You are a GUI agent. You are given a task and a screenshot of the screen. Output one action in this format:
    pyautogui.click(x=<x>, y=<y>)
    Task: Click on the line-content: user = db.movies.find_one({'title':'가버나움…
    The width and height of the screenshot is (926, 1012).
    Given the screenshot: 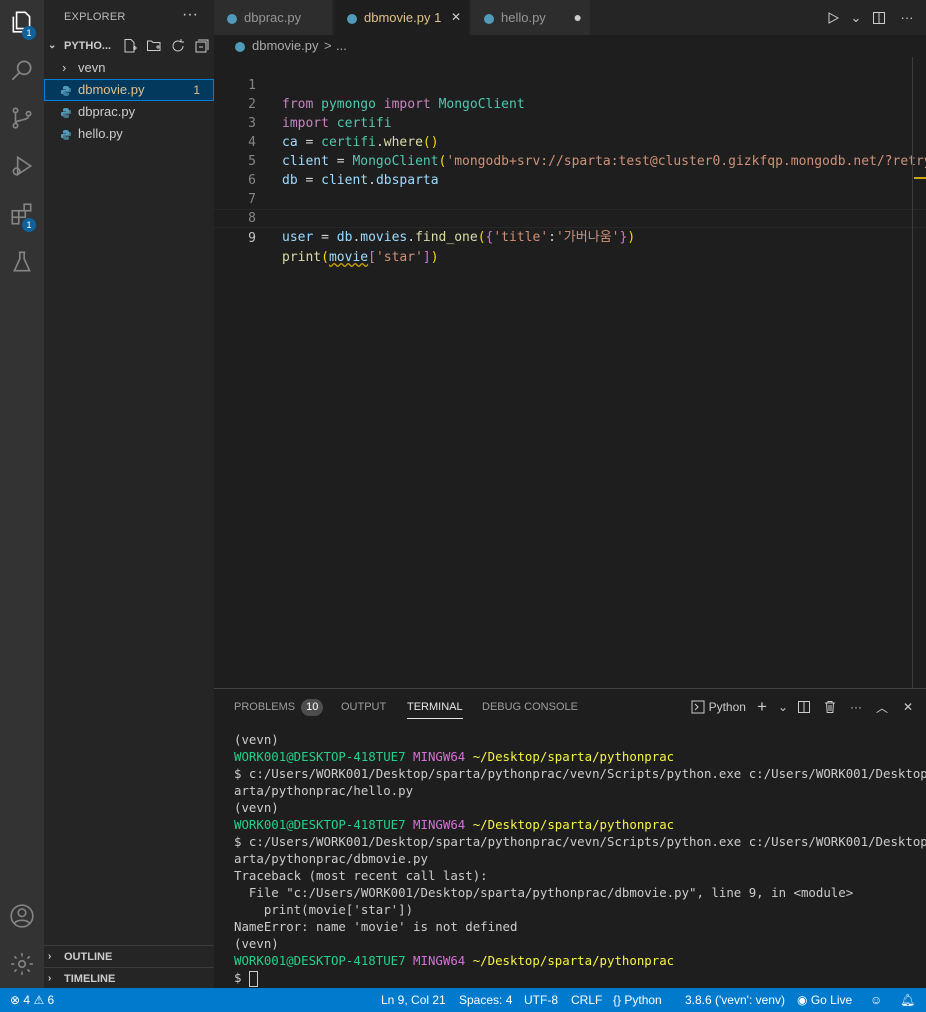 What is the action you would take?
    pyautogui.click(x=459, y=237)
    